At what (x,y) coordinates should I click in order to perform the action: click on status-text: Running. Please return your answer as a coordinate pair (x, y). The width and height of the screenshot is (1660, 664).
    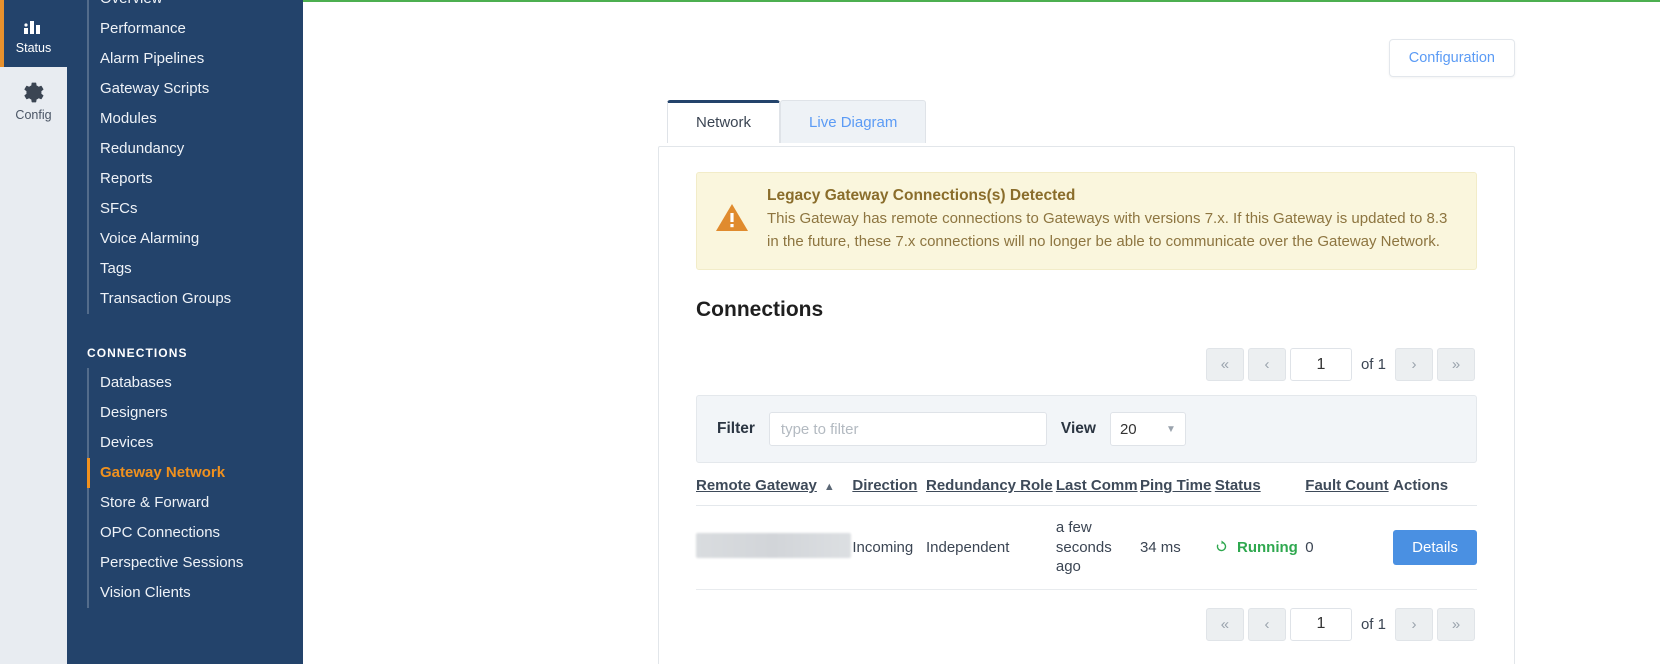
    Looking at the image, I should click on (1267, 547).